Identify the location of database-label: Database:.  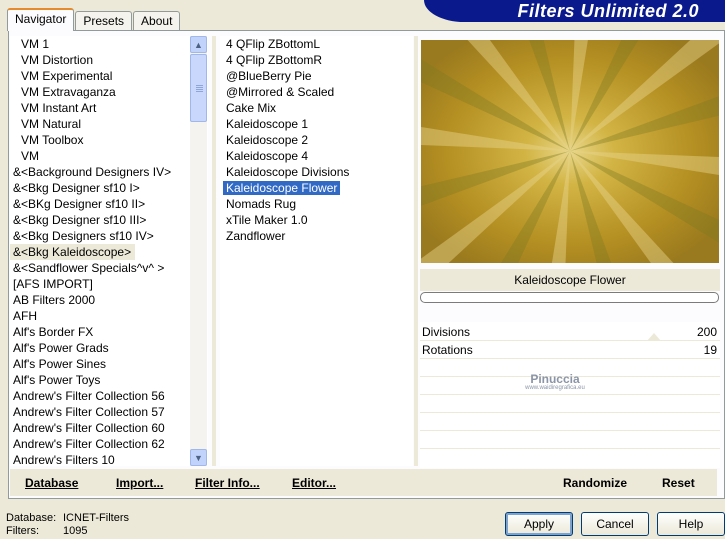
(31, 518).